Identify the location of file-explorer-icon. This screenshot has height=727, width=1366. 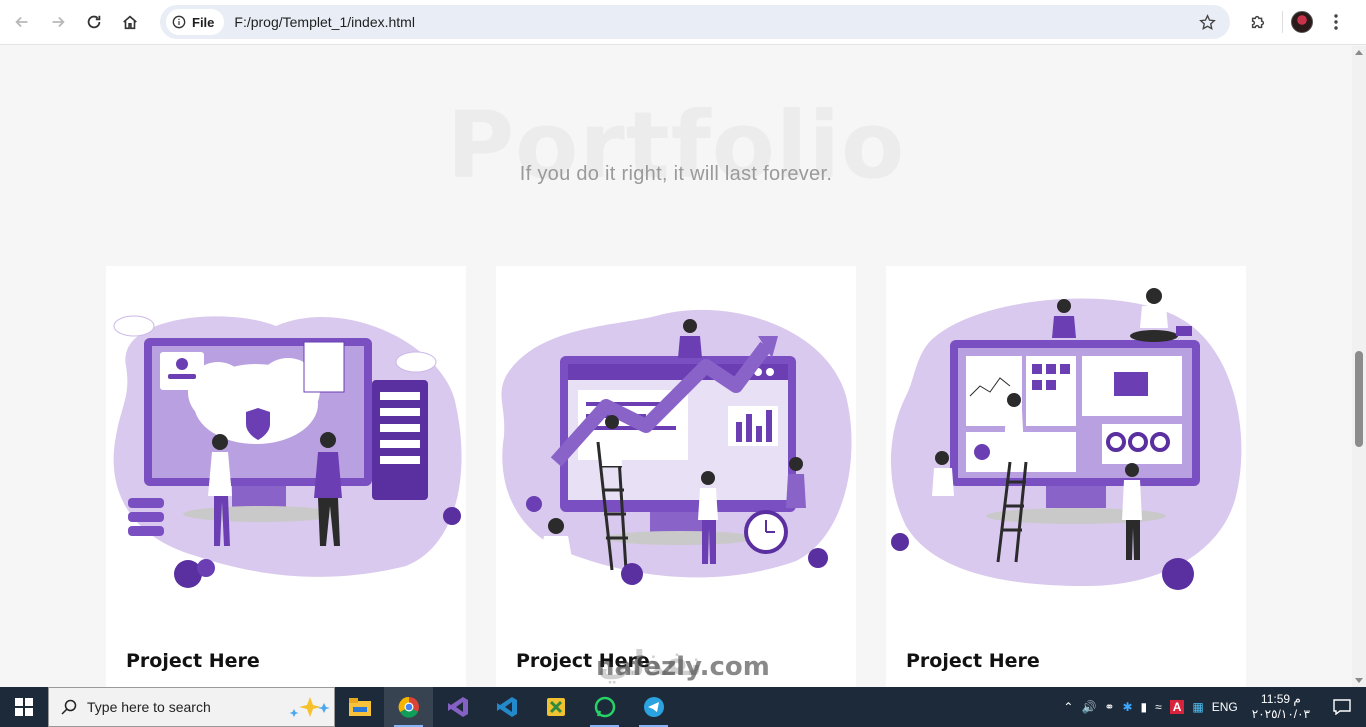
(359, 707).